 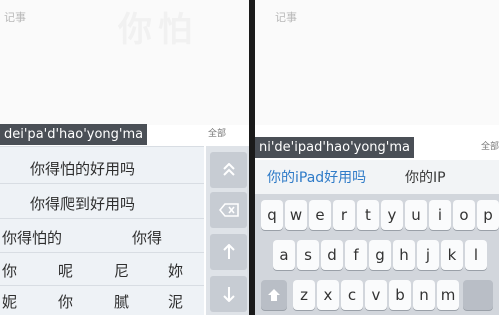 I want to click on key-z: z, so click(x=304, y=295).